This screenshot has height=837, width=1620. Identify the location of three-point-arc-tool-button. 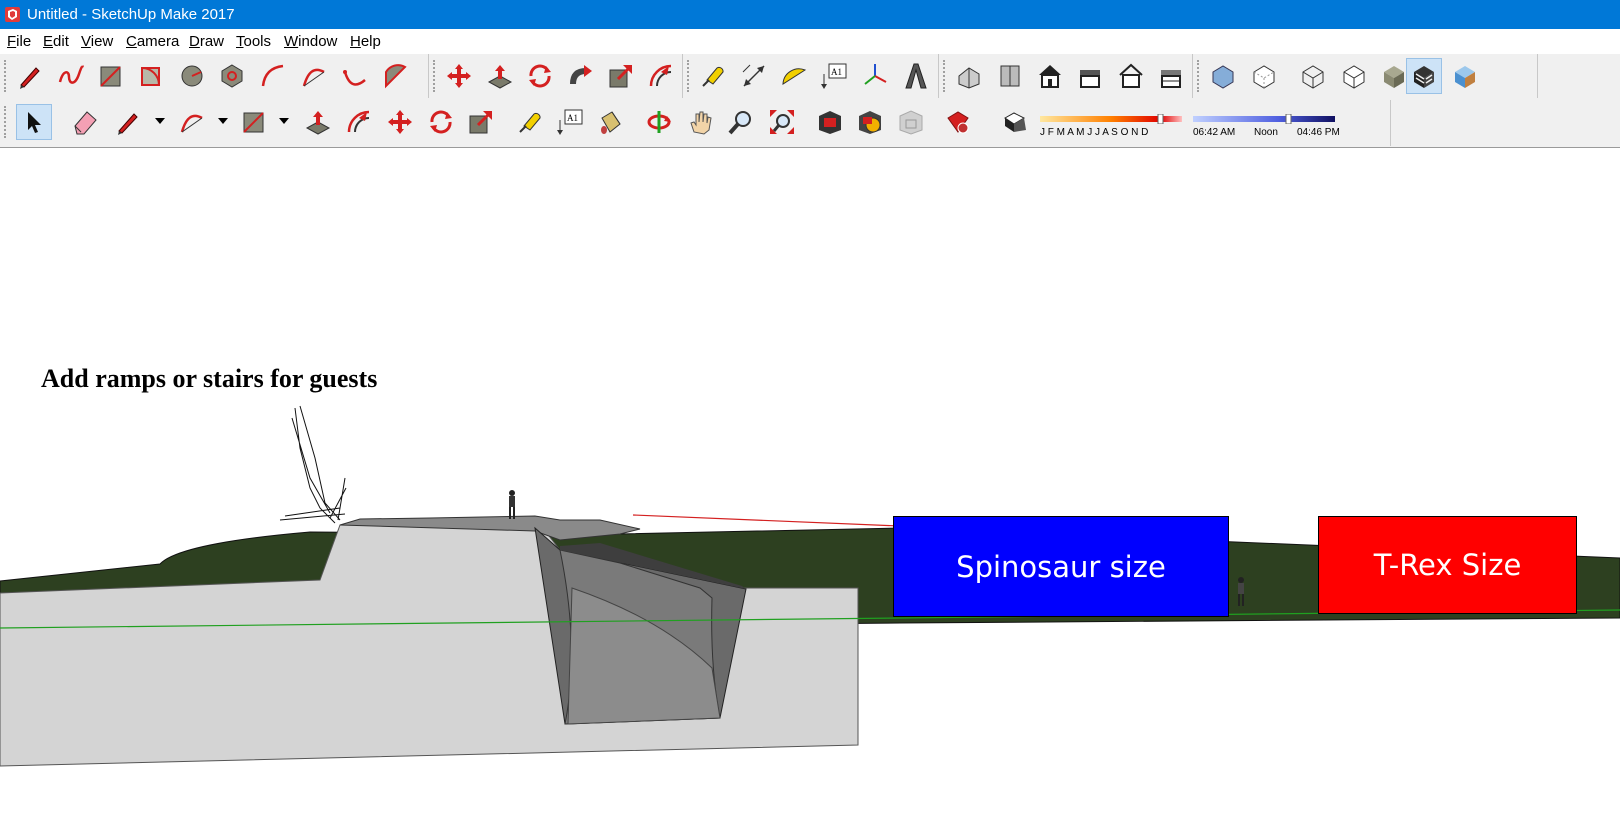
(355, 76).